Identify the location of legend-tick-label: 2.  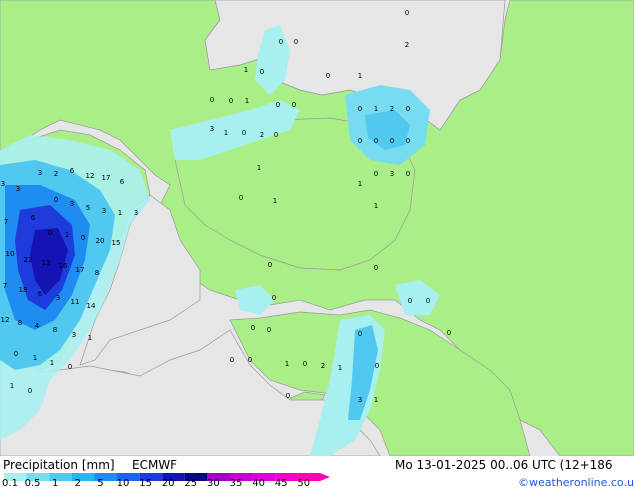
(77, 483).